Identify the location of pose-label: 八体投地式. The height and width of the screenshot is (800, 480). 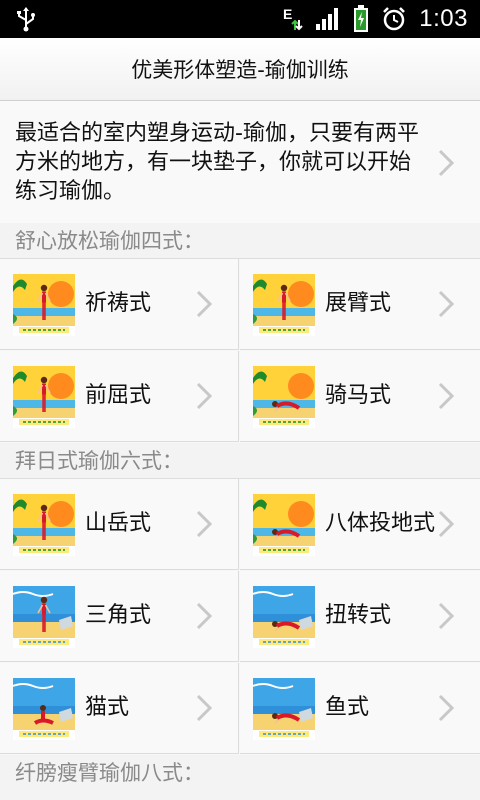
(380, 523).